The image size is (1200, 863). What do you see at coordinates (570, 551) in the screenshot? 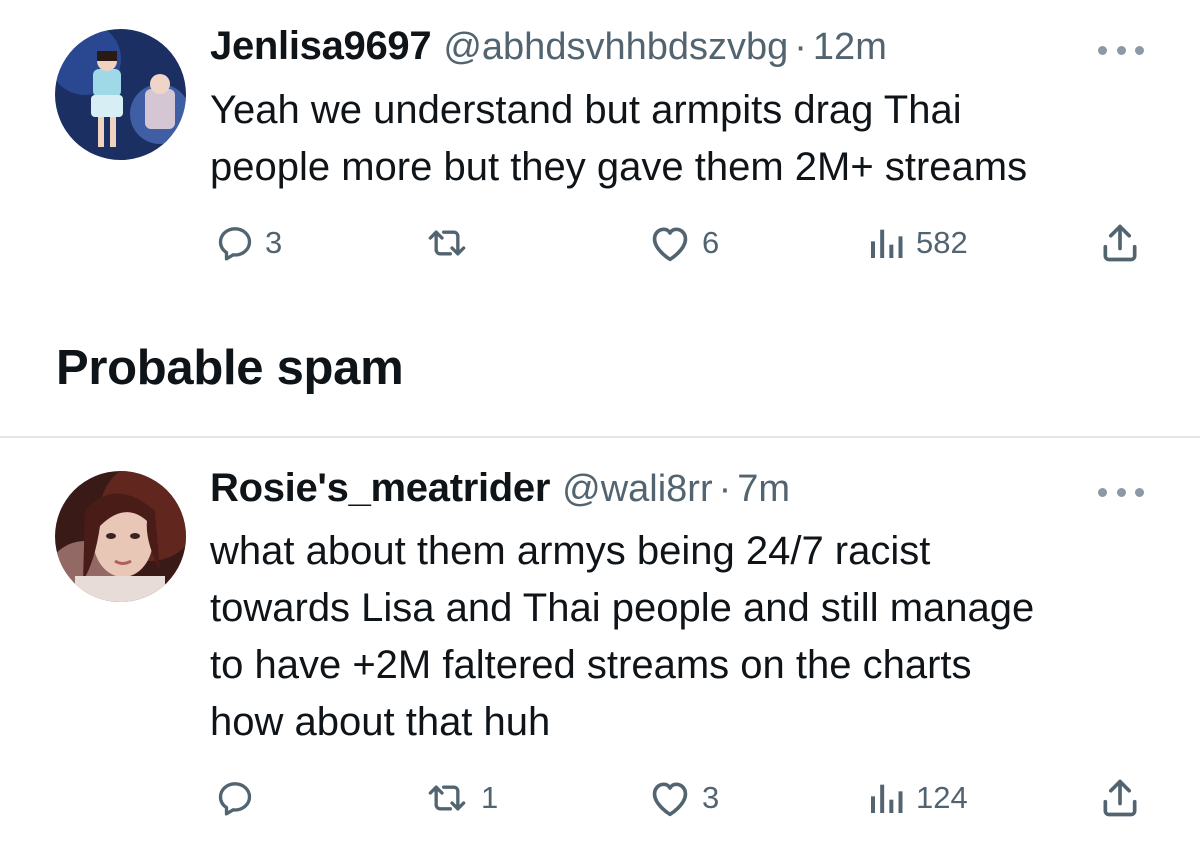
I see `tweet-text-line: what about them armys being 24/7 racist` at bounding box center [570, 551].